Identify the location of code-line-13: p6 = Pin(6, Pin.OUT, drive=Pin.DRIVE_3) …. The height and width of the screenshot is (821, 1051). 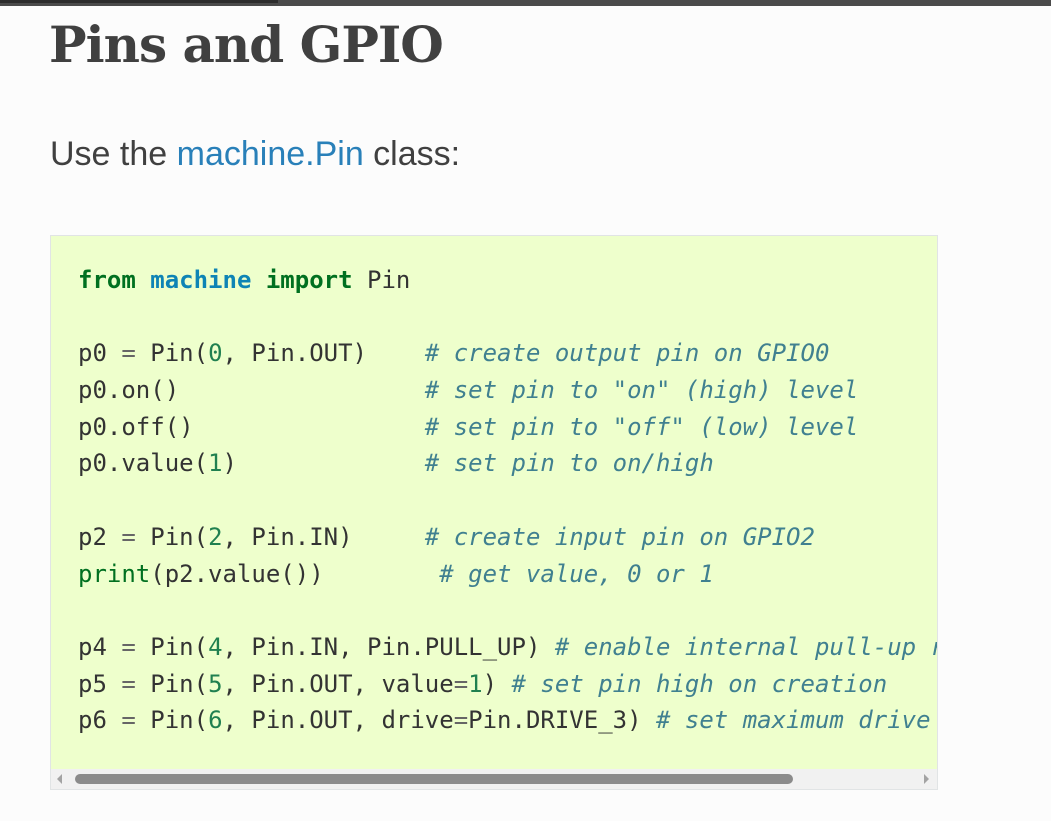
(507, 720).